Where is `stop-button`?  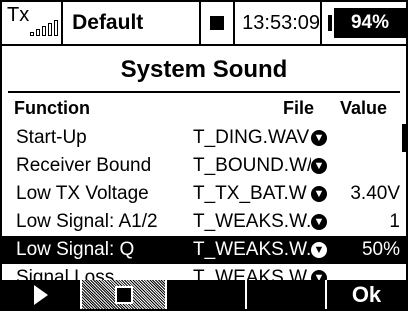 stop-button is located at coordinates (124, 294).